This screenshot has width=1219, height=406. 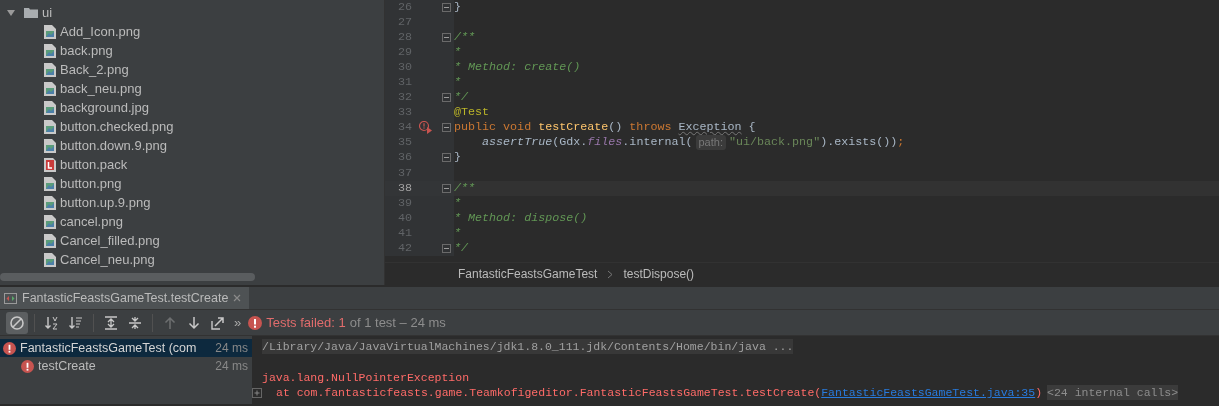 What do you see at coordinates (91, 221) in the screenshot?
I see `file-name: cancel.png` at bounding box center [91, 221].